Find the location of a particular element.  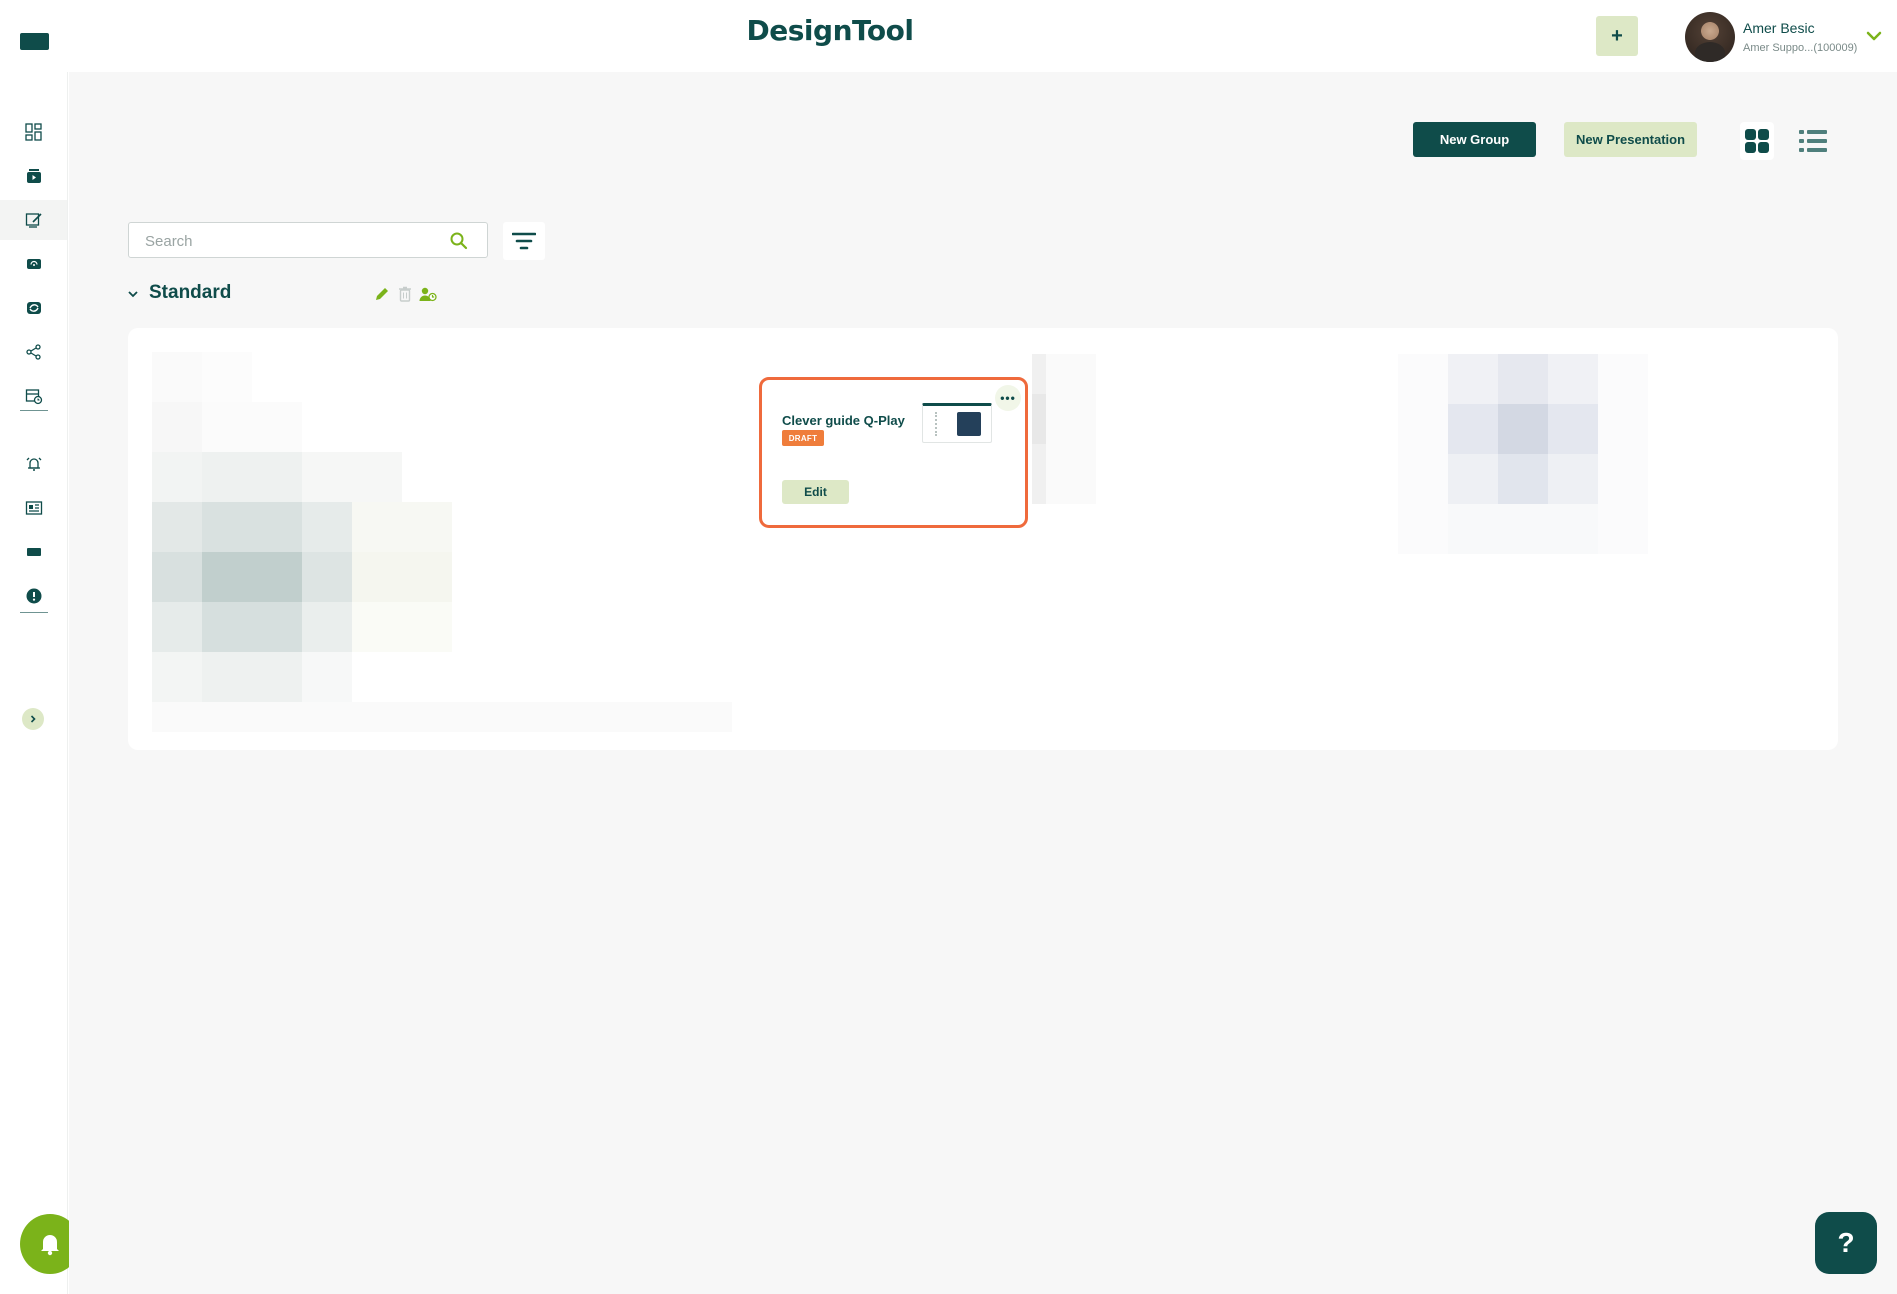

edit-group-icon is located at coordinates (382, 294).